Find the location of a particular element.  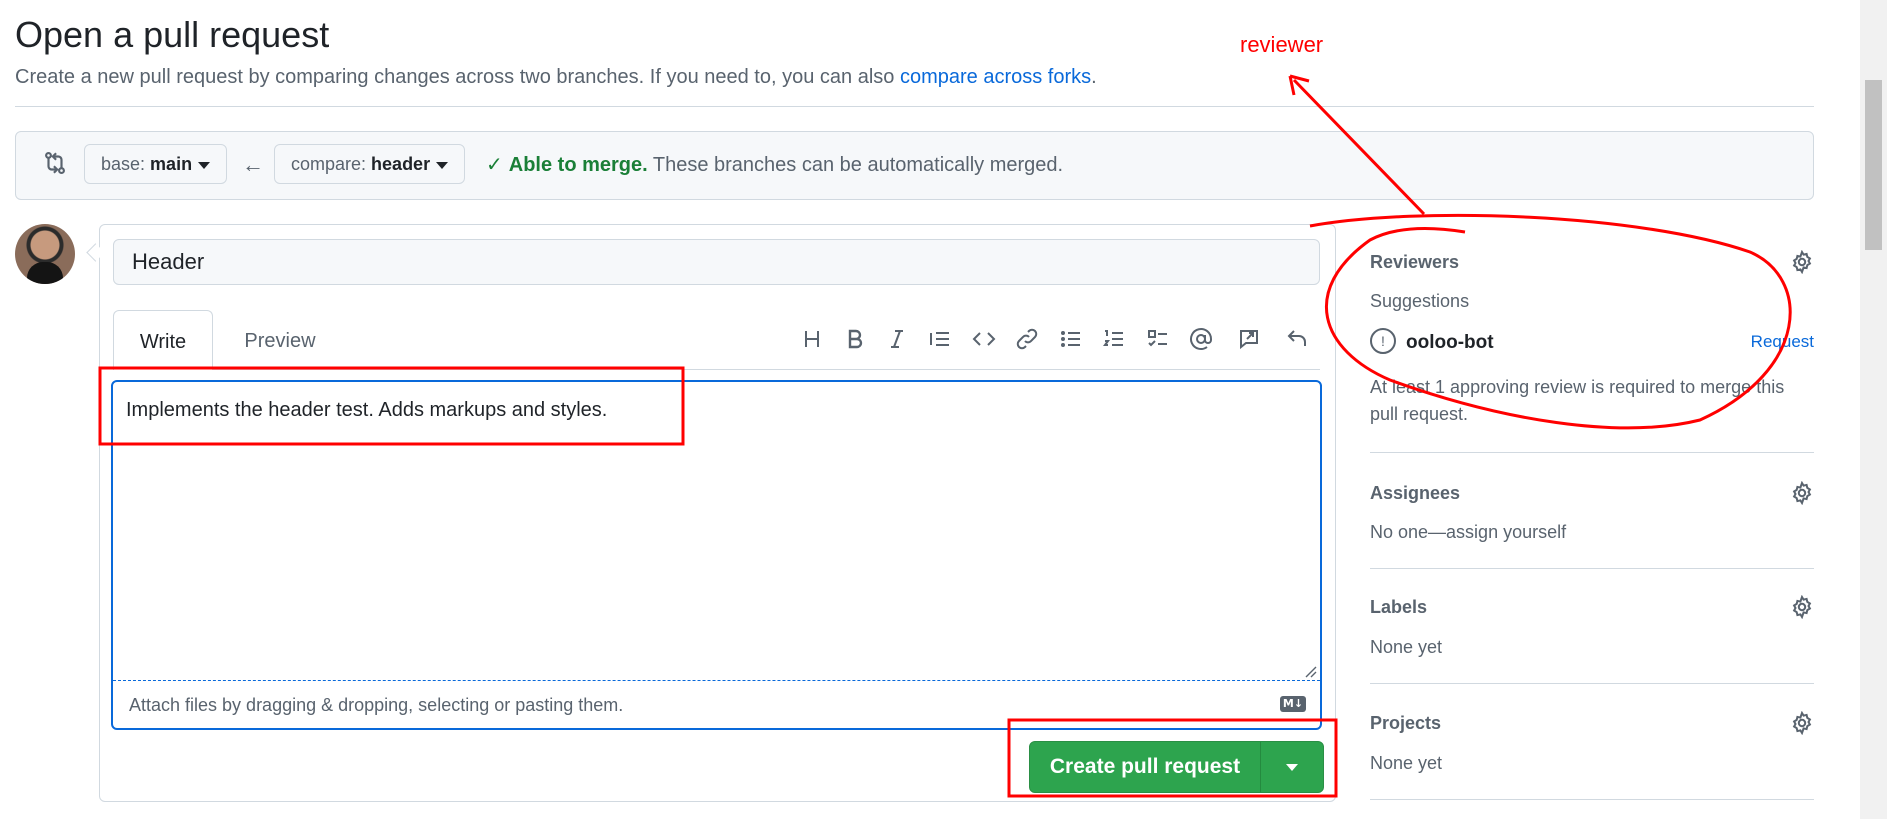

compare-prefix: compare: is located at coordinates (331, 164).